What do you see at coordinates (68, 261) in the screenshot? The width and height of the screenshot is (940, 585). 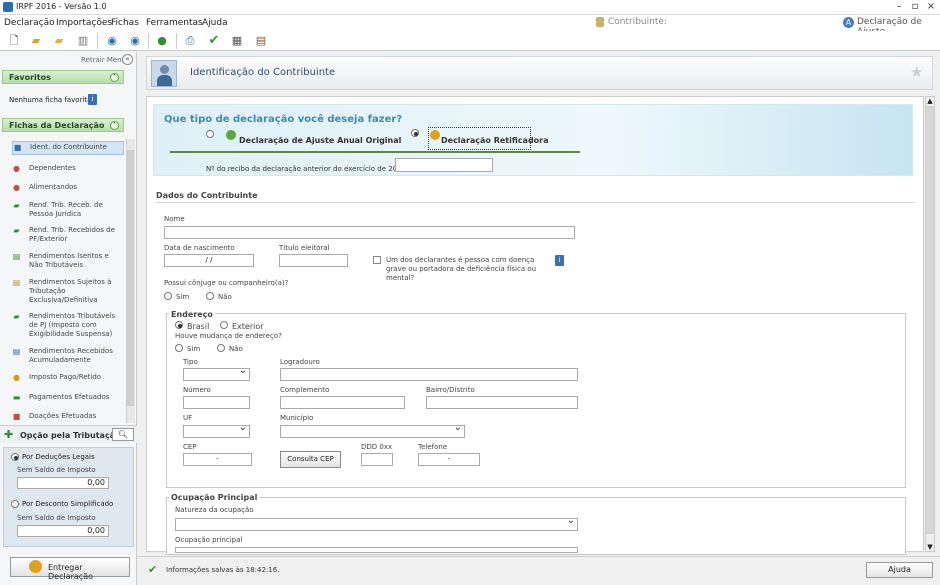 I see `sidebar-item-rend-isentos: ▤ Rendimentos Isentos e Não Tributáveis` at bounding box center [68, 261].